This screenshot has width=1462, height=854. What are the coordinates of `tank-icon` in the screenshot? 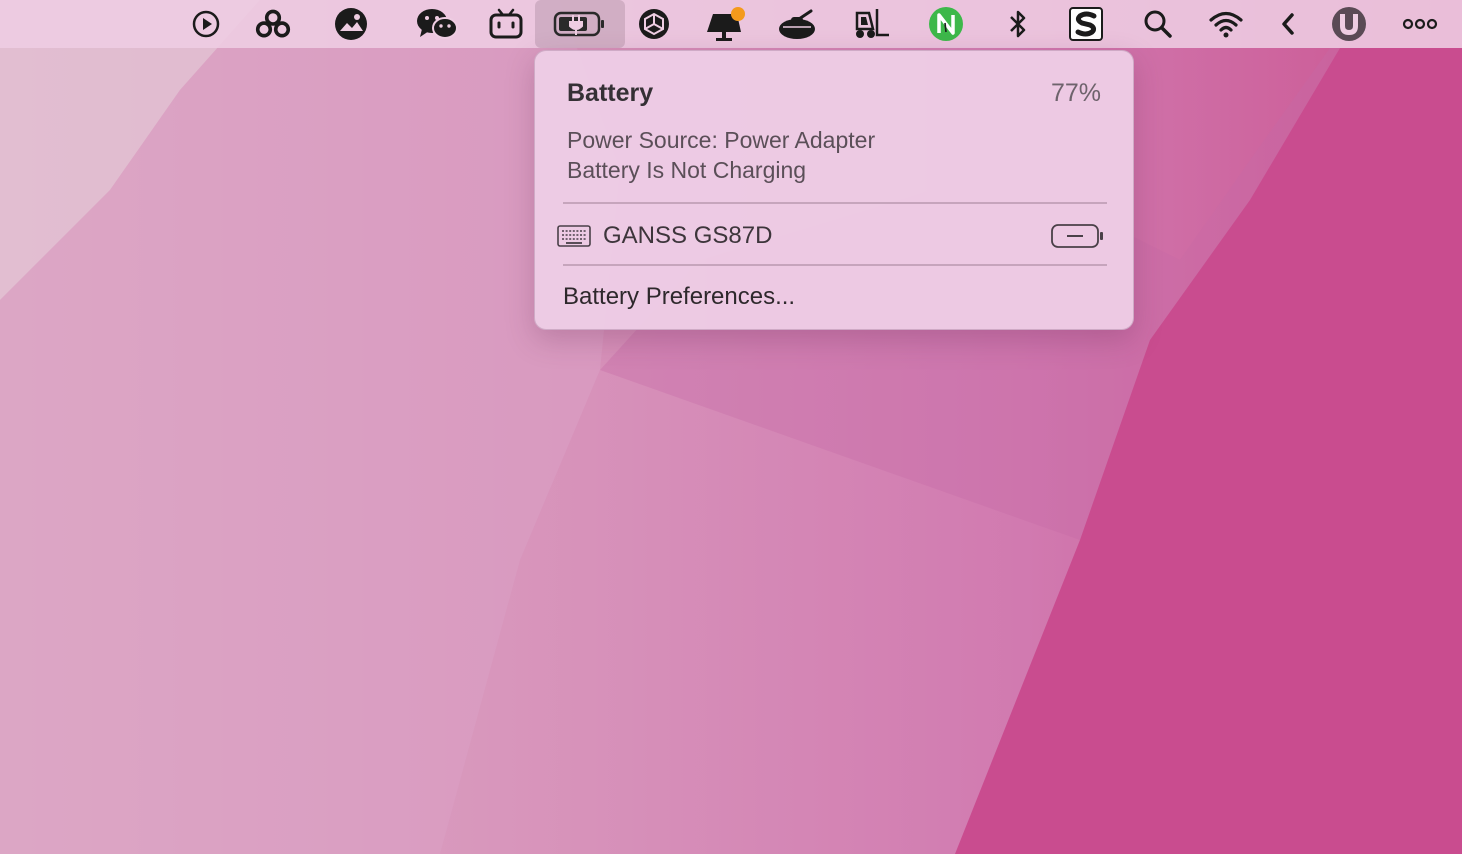 It's located at (797, 24).